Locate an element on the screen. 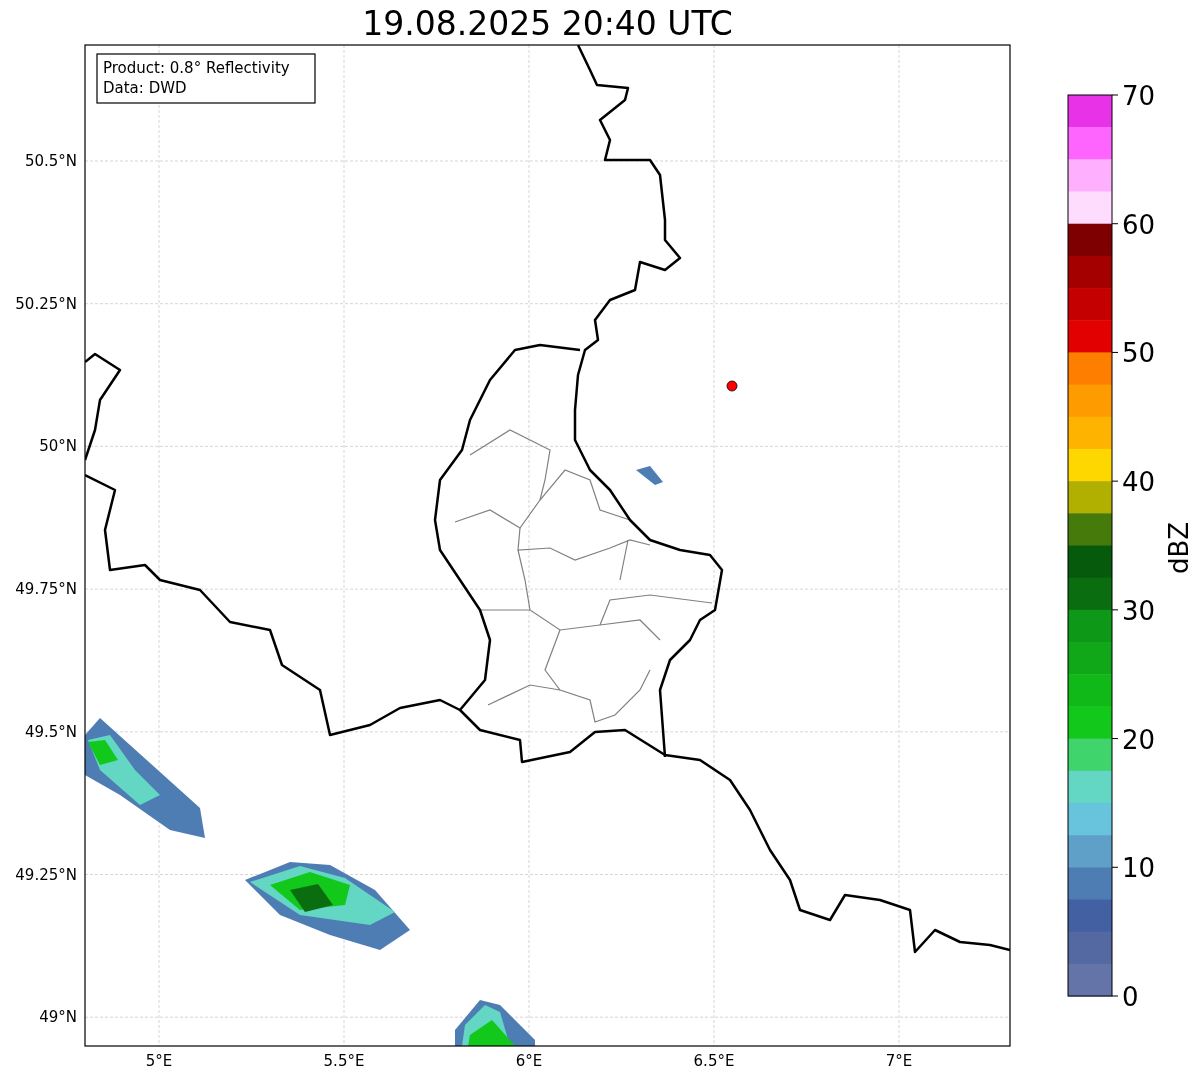 The width and height of the screenshot is (1202, 1081). colorbar-label: dBZ is located at coordinates (1179, 548).